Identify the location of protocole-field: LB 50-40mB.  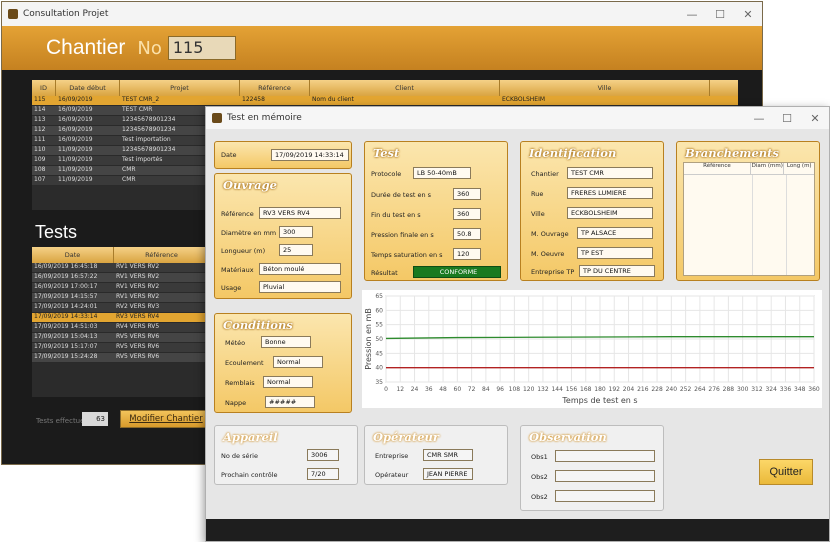
(442, 173).